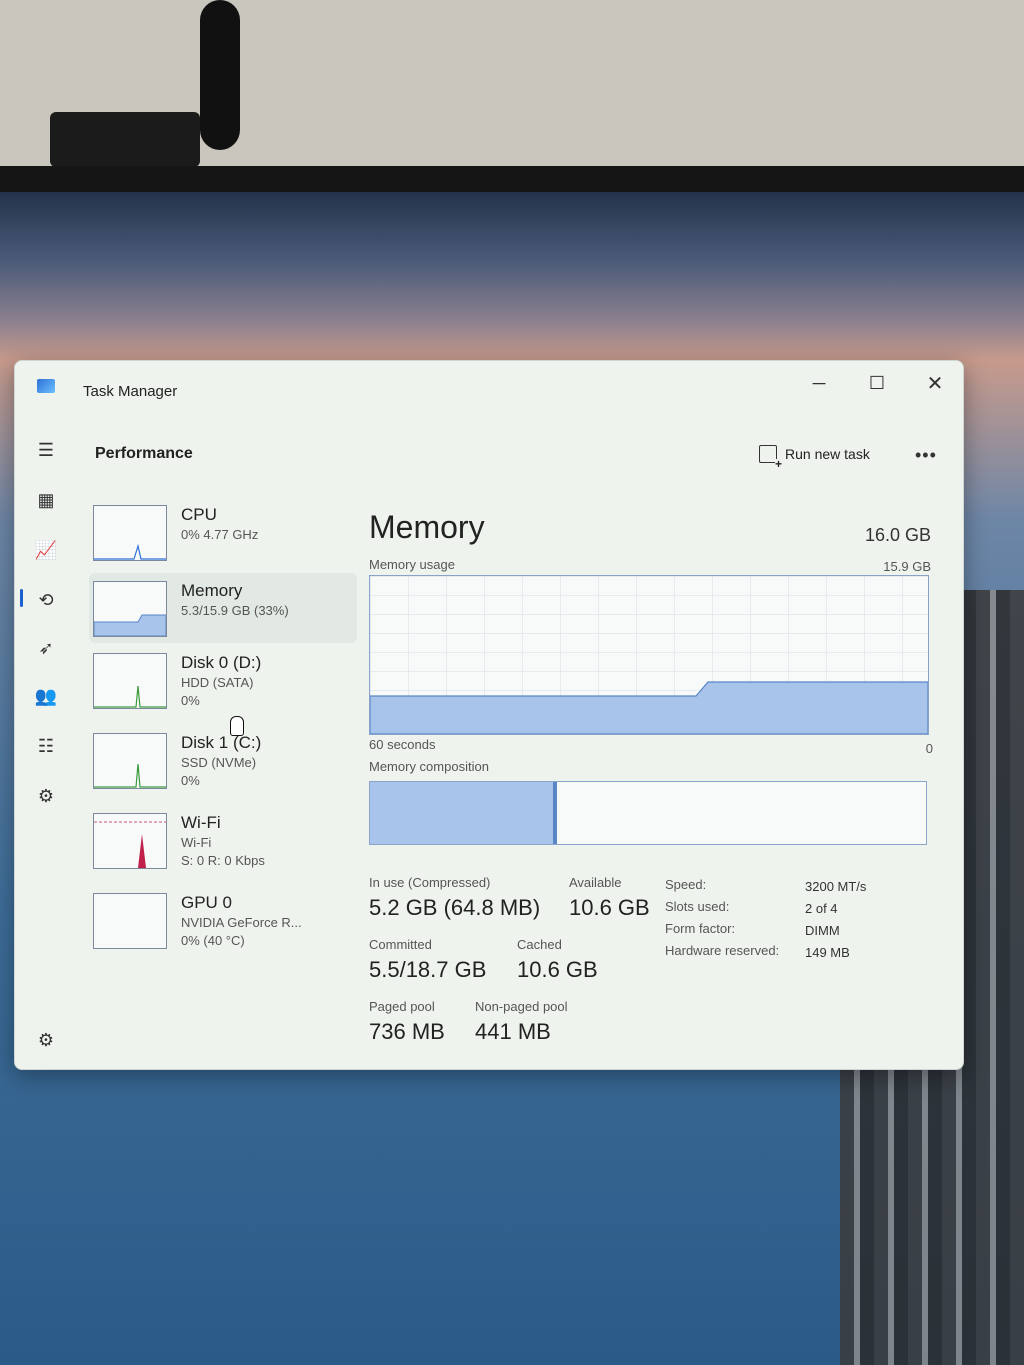 The image size is (1024, 1365). Describe the element at coordinates (46, 746) in the screenshot. I see `details-icon: ☷` at that location.